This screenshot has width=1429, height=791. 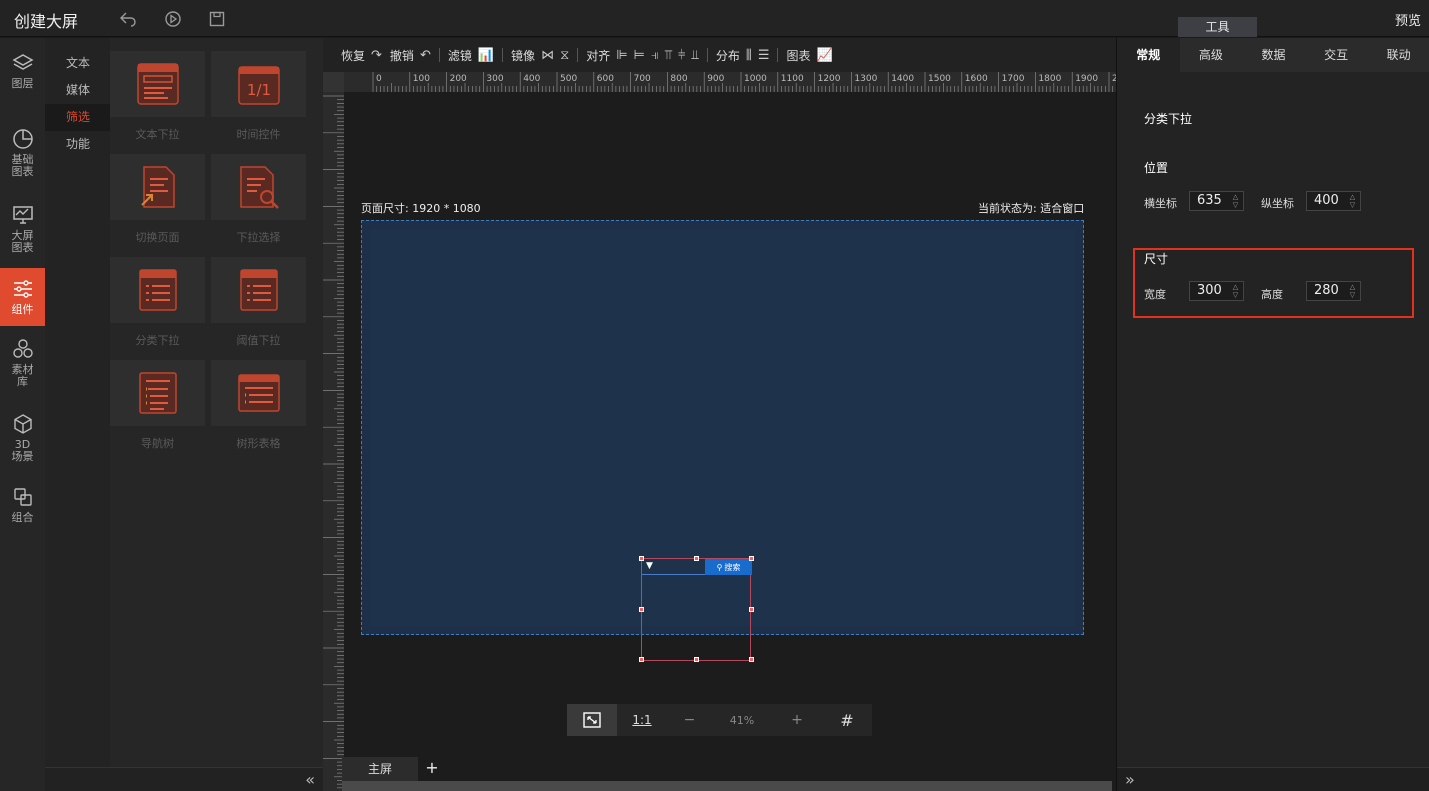 What do you see at coordinates (743, 55) in the screenshot?
I see `distribute-button: 分布 ⫼ ☰` at bounding box center [743, 55].